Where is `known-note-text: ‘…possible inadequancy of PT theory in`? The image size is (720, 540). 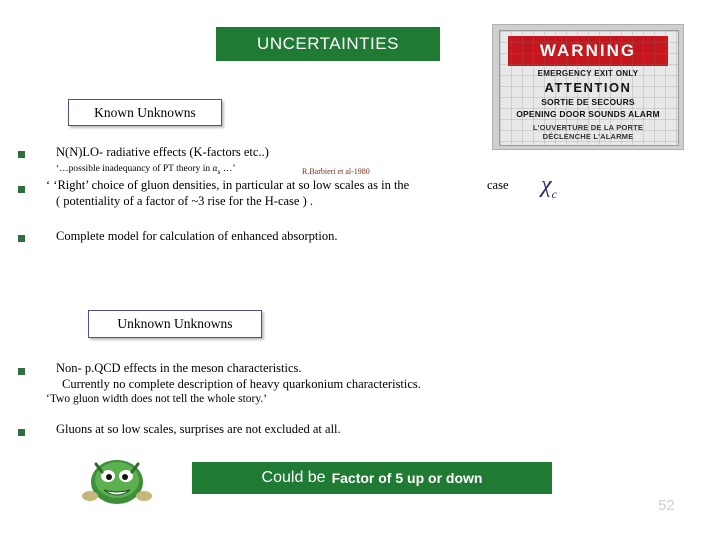 known-note-text: ‘…possible inadequancy of PT theory in is located at coordinates (134, 169).